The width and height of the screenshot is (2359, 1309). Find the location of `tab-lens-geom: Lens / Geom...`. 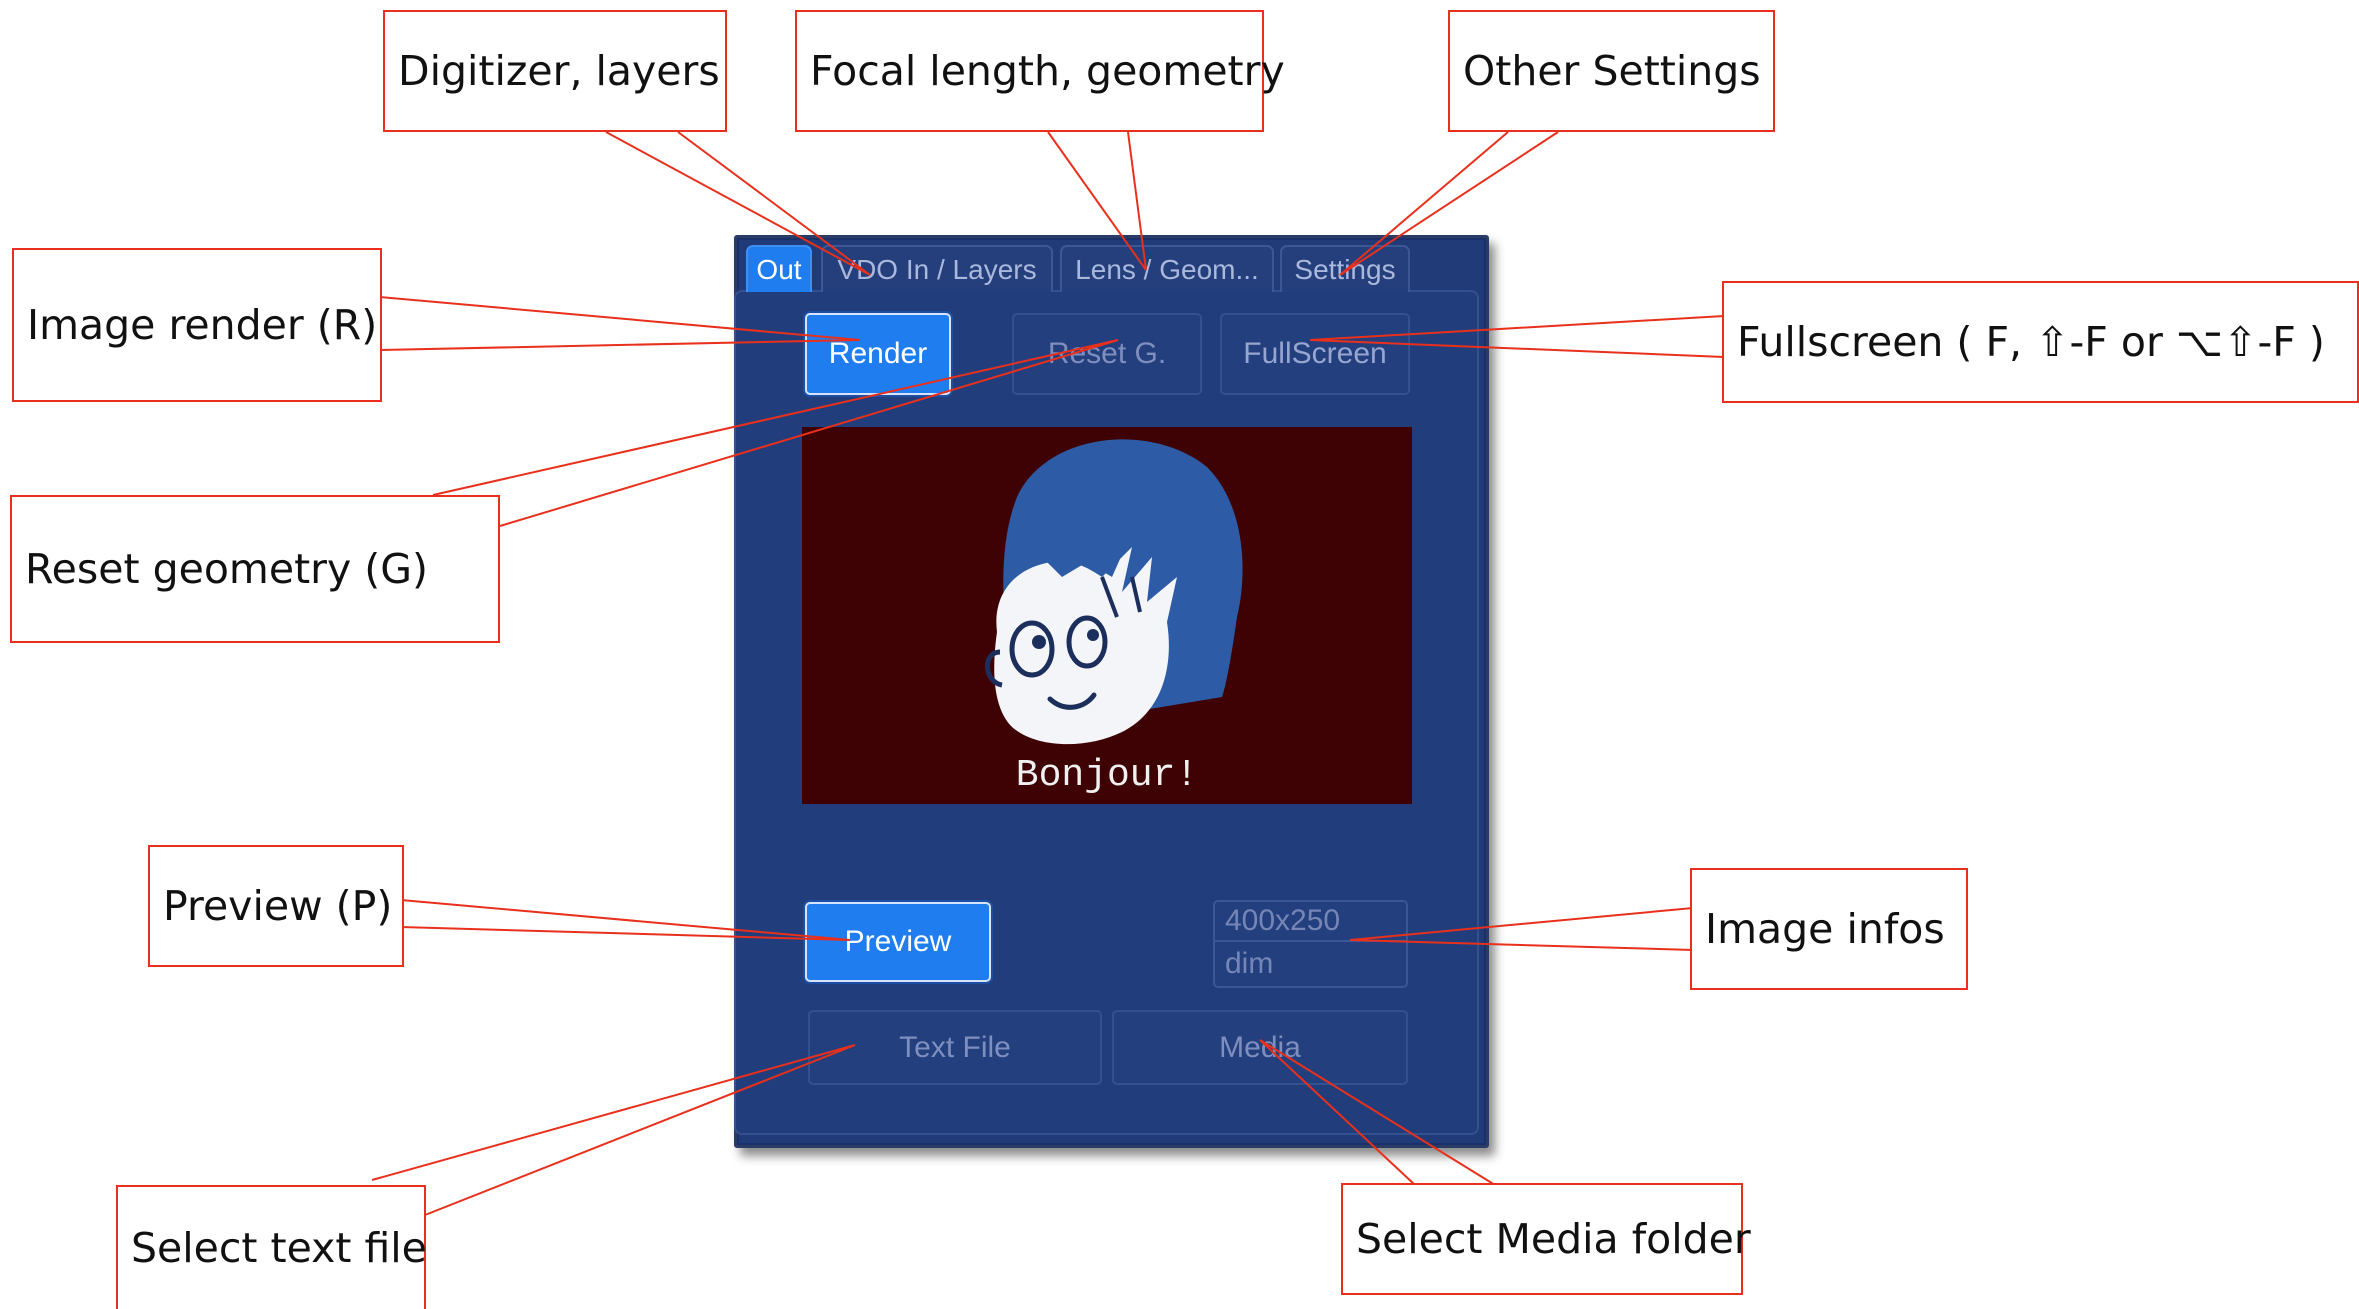

tab-lens-geom: Lens / Geom... is located at coordinates (1167, 268).